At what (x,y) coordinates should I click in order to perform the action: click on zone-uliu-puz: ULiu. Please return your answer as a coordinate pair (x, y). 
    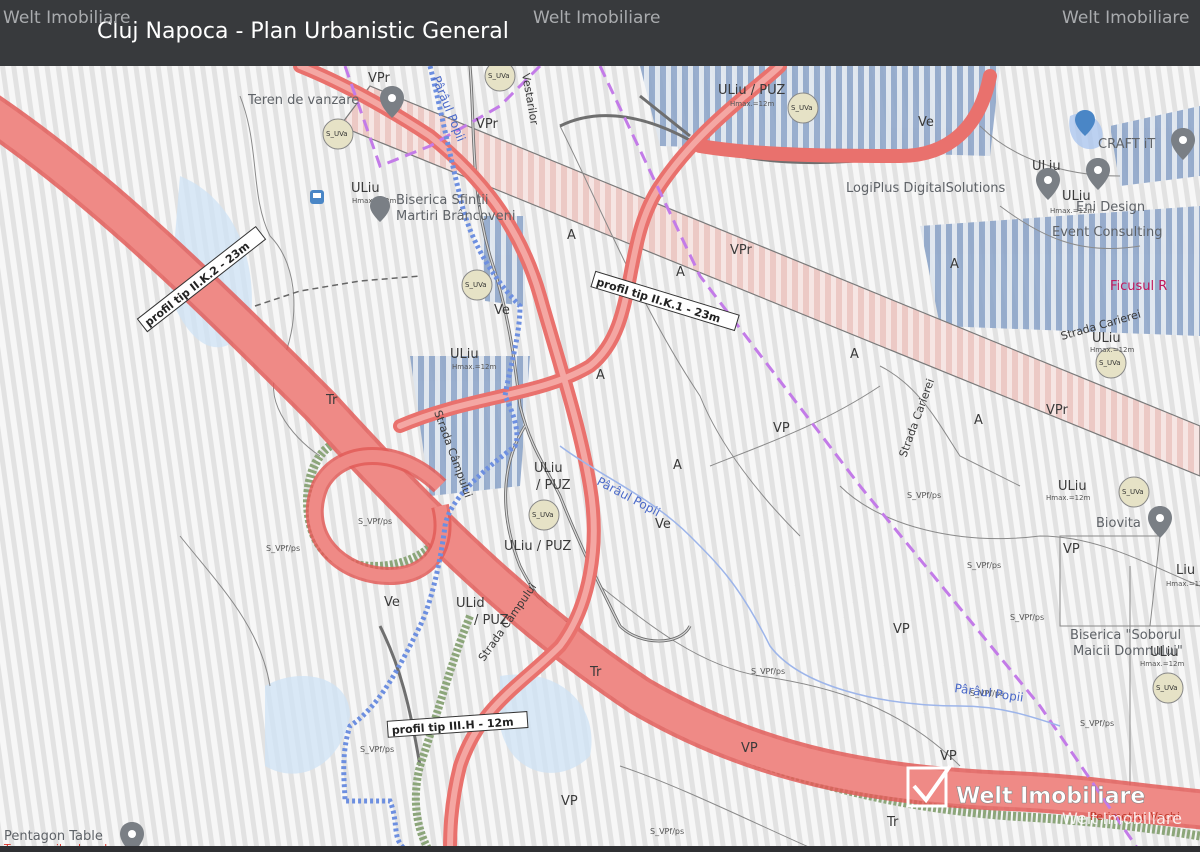
    Looking at the image, I should click on (548, 468).